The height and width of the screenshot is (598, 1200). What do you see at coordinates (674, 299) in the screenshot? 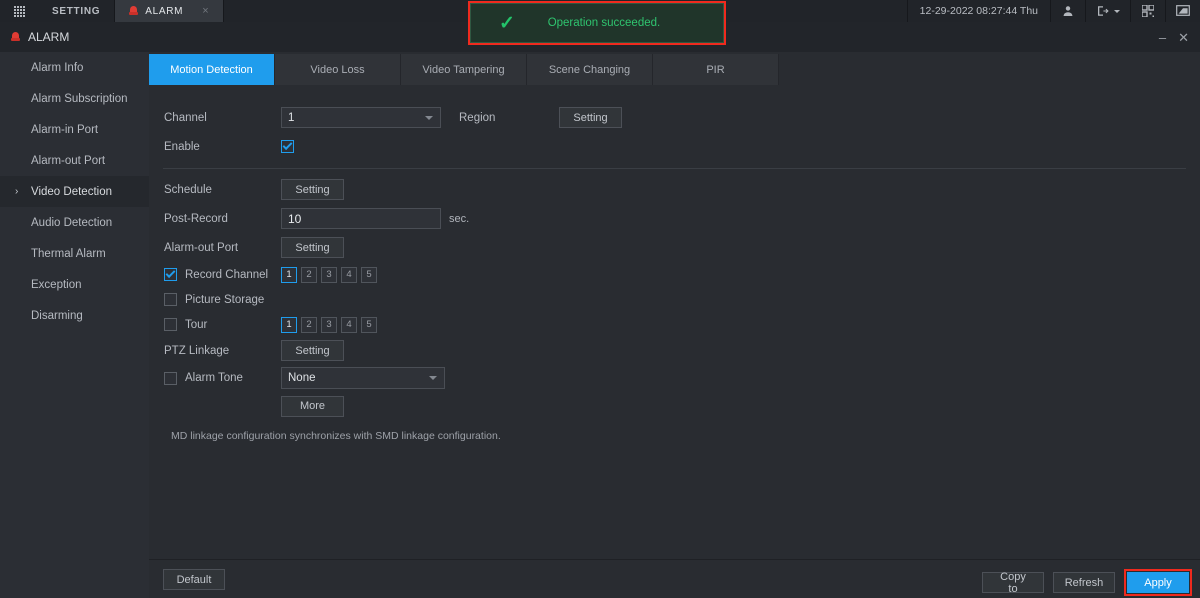
I see `picture-storage-row: Picture Storage` at bounding box center [674, 299].